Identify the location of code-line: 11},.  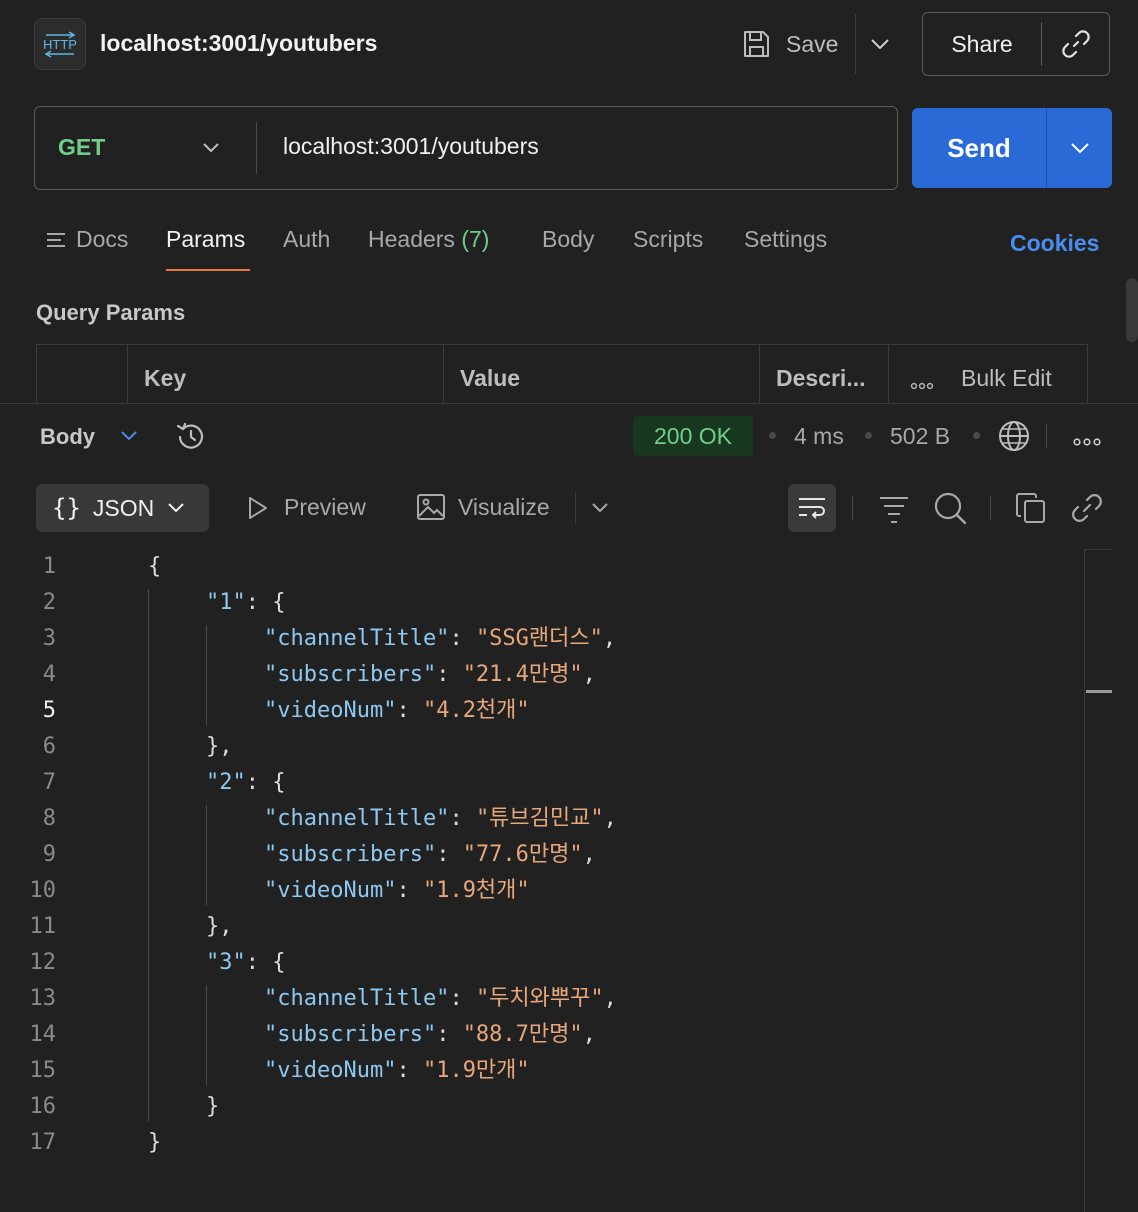
(542, 927).